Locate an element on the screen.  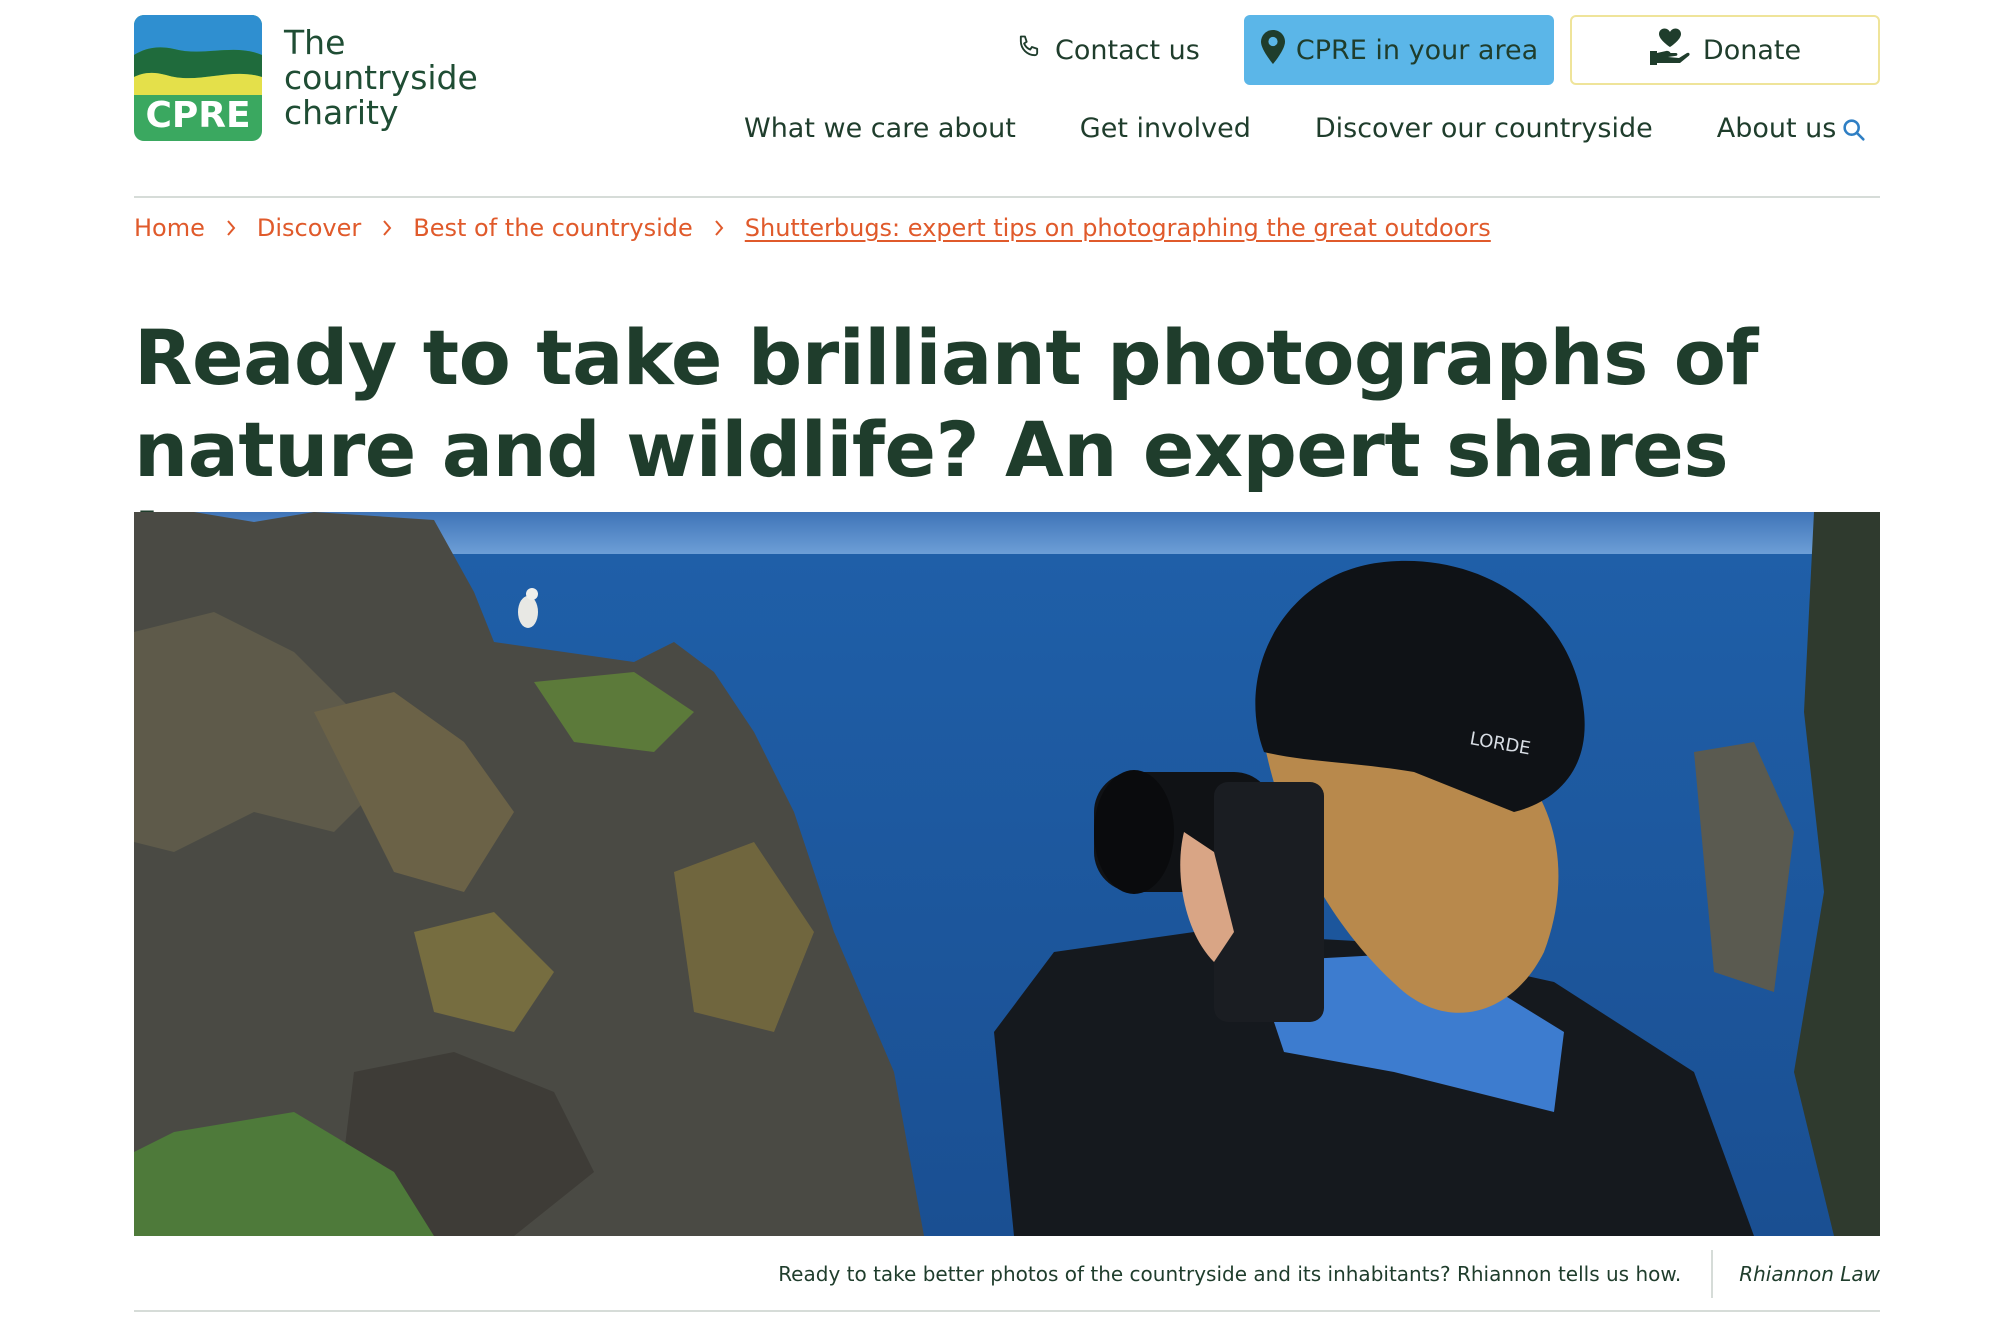
donate-button: Donate is located at coordinates (1725, 50).